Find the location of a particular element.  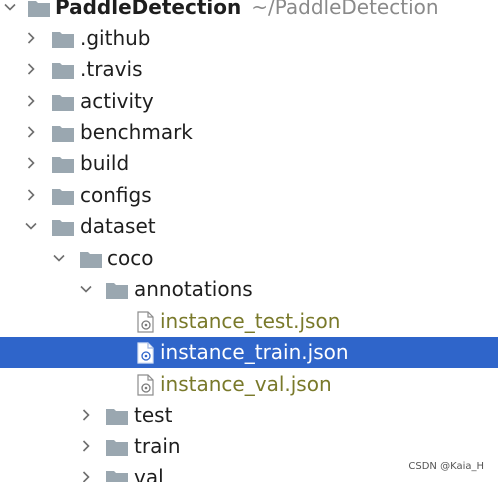

watermark: CSDN @Kaia_H is located at coordinates (446, 466).